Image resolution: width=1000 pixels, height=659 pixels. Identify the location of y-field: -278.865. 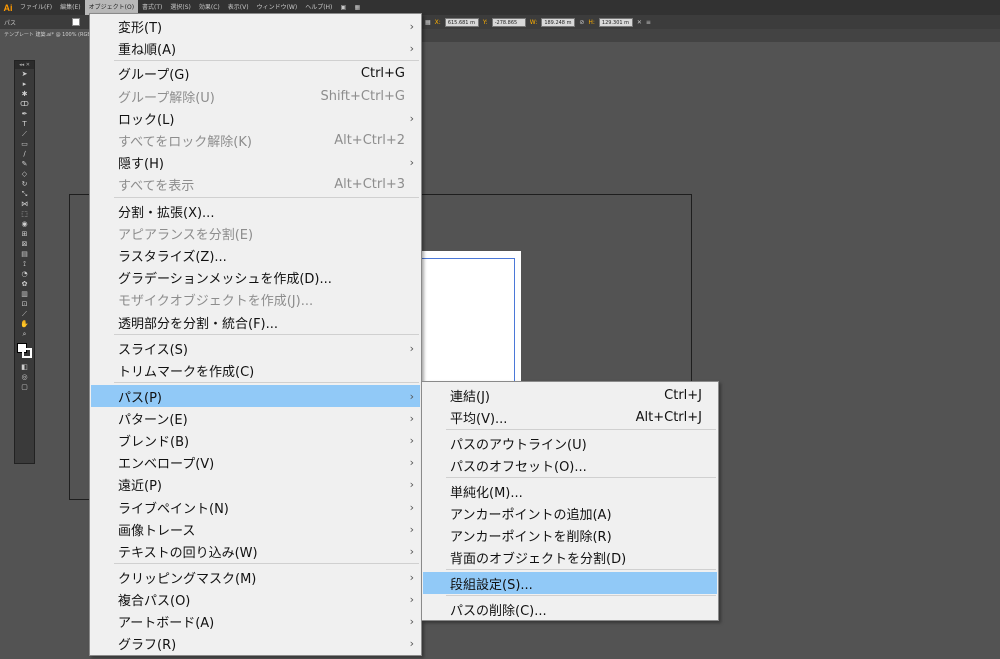
(508, 22).